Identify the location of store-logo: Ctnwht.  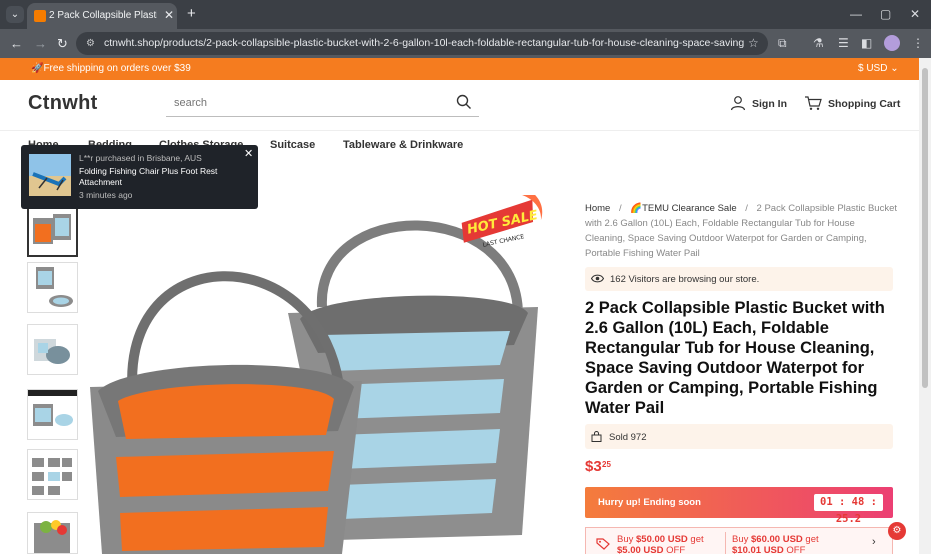
(63, 103).